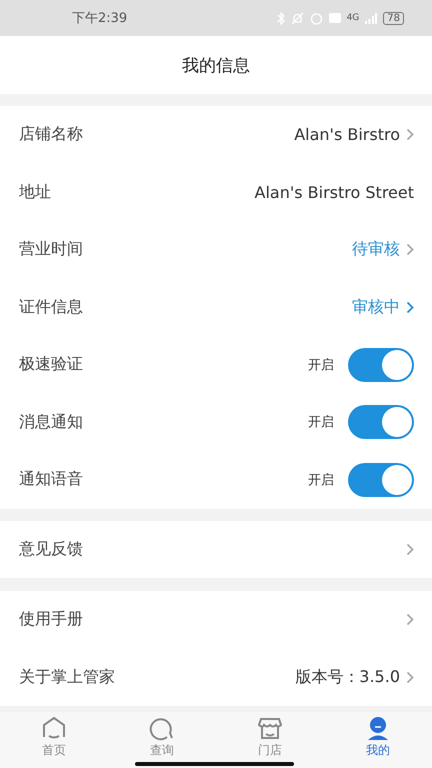 The height and width of the screenshot is (768, 432). I want to click on row-value: Alan's Birstro, so click(347, 134).